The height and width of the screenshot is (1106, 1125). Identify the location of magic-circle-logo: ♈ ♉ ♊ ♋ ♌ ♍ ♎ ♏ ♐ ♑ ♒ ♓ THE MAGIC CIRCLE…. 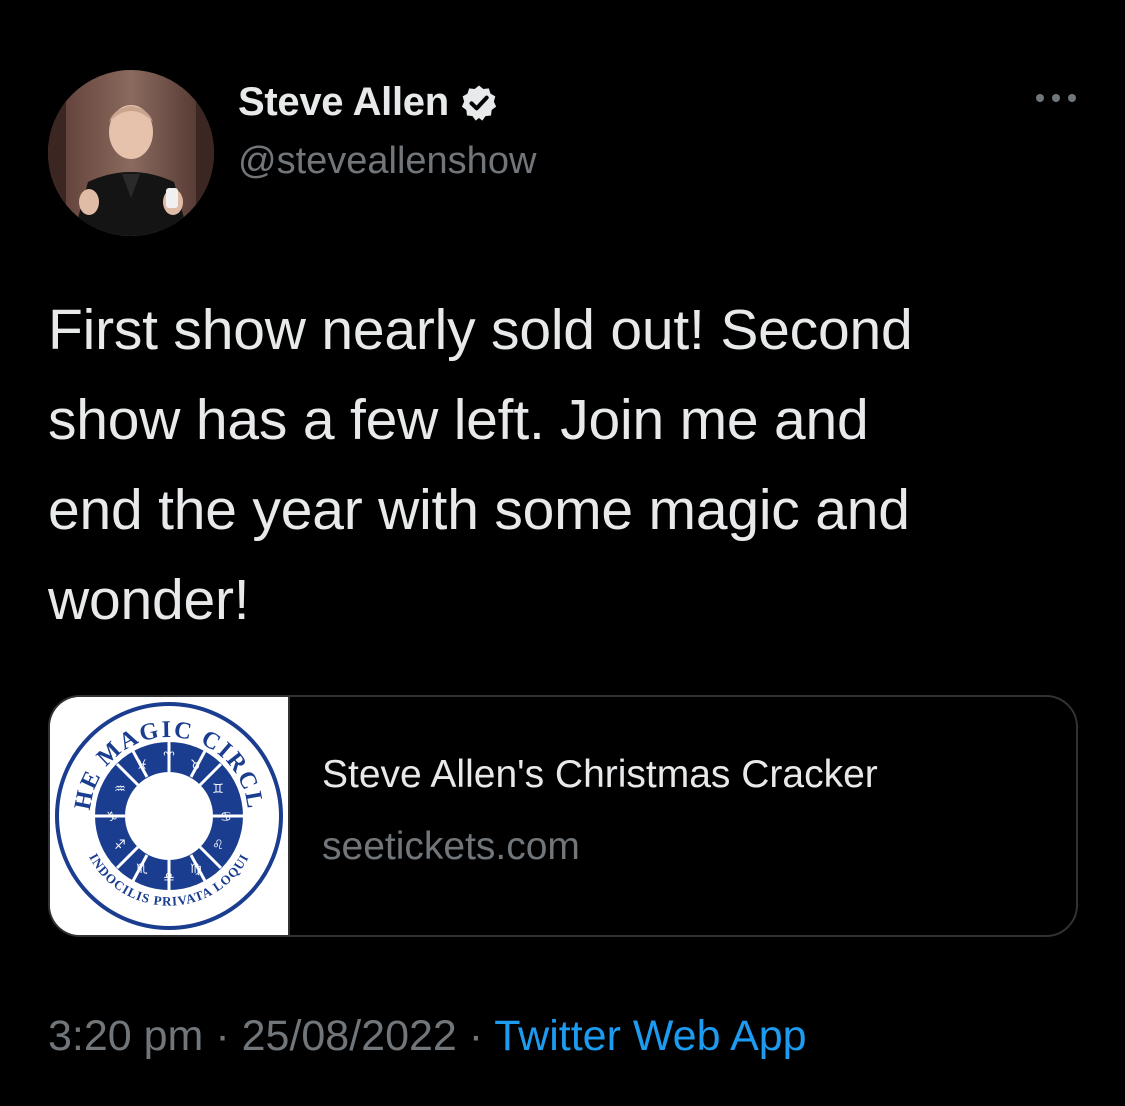
(169, 816).